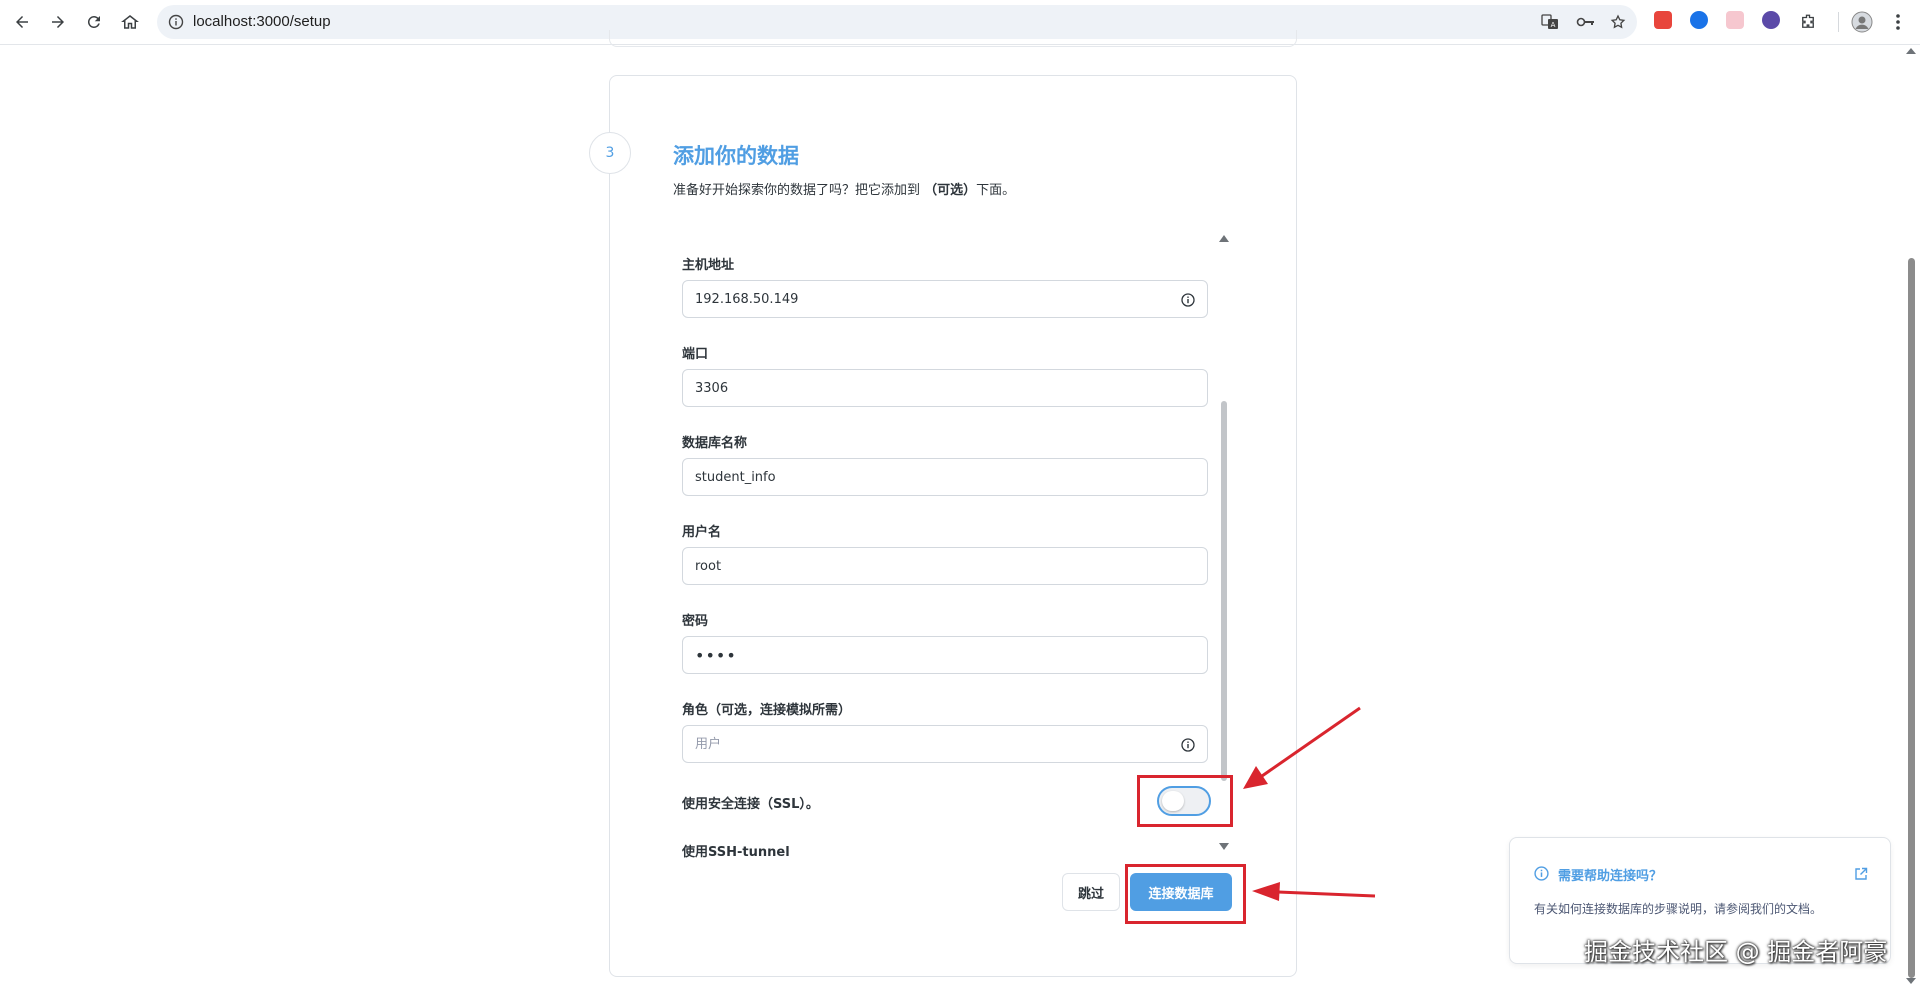  I want to click on port-input, so click(945, 388).